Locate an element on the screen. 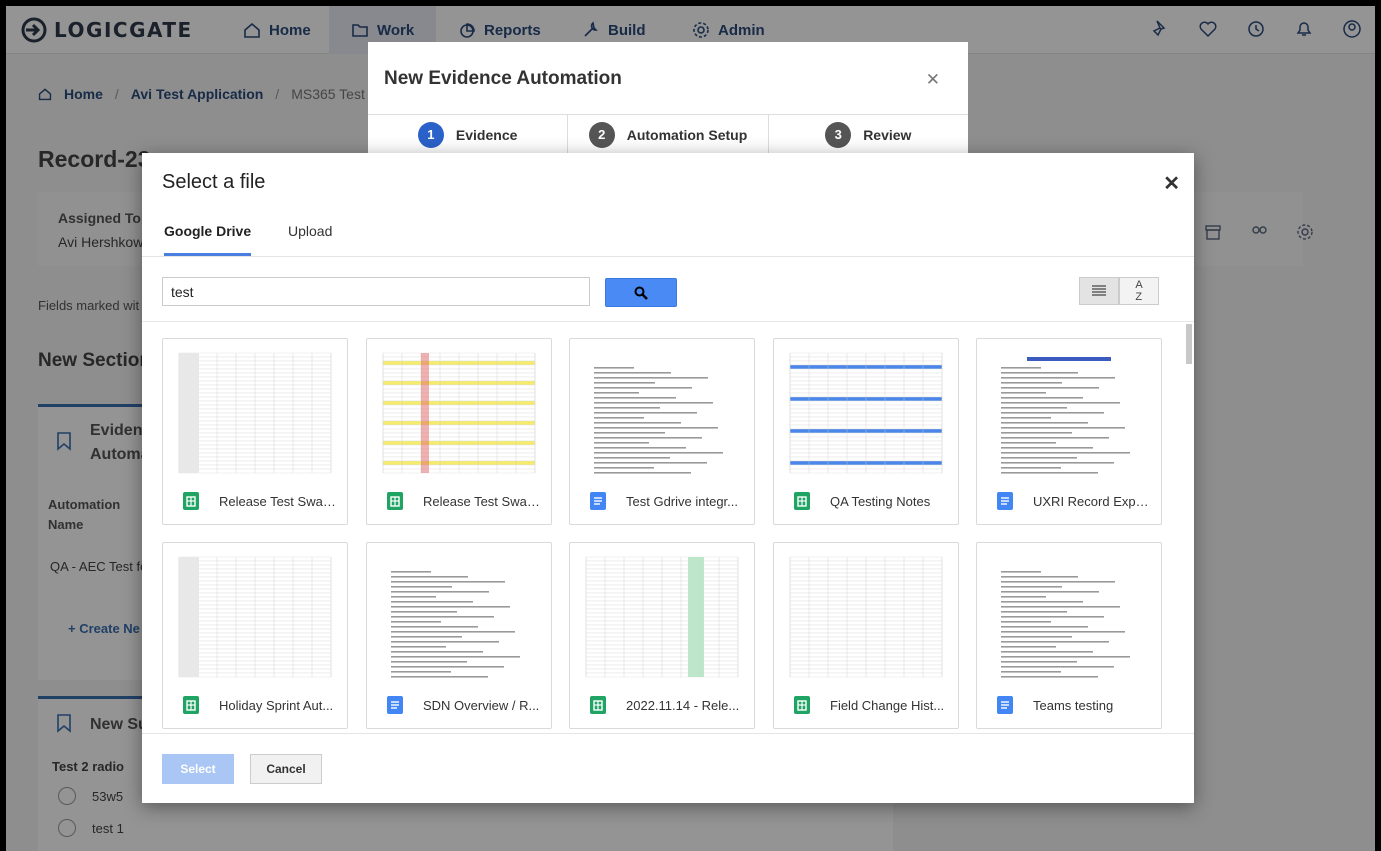 This screenshot has width=1381, height=851. stepper: 1 Evidence 2 Automation Setup 3 Review is located at coordinates (668, 134).